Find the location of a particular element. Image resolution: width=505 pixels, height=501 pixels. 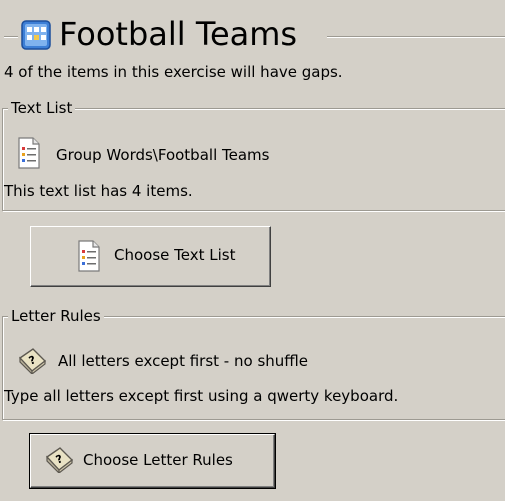

choose-letter-rules-button: ? Choose Letter Rules is located at coordinates (152, 461).